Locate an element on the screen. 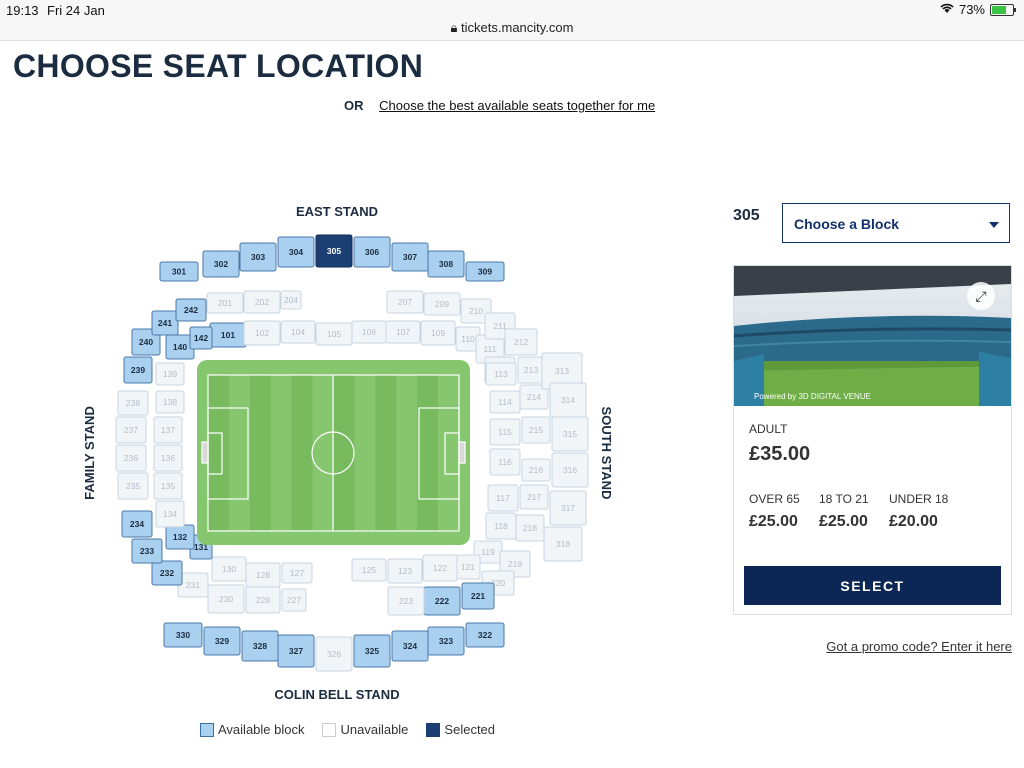 The height and width of the screenshot is (768, 1024). seat-block-142: 142 is located at coordinates (201, 338).